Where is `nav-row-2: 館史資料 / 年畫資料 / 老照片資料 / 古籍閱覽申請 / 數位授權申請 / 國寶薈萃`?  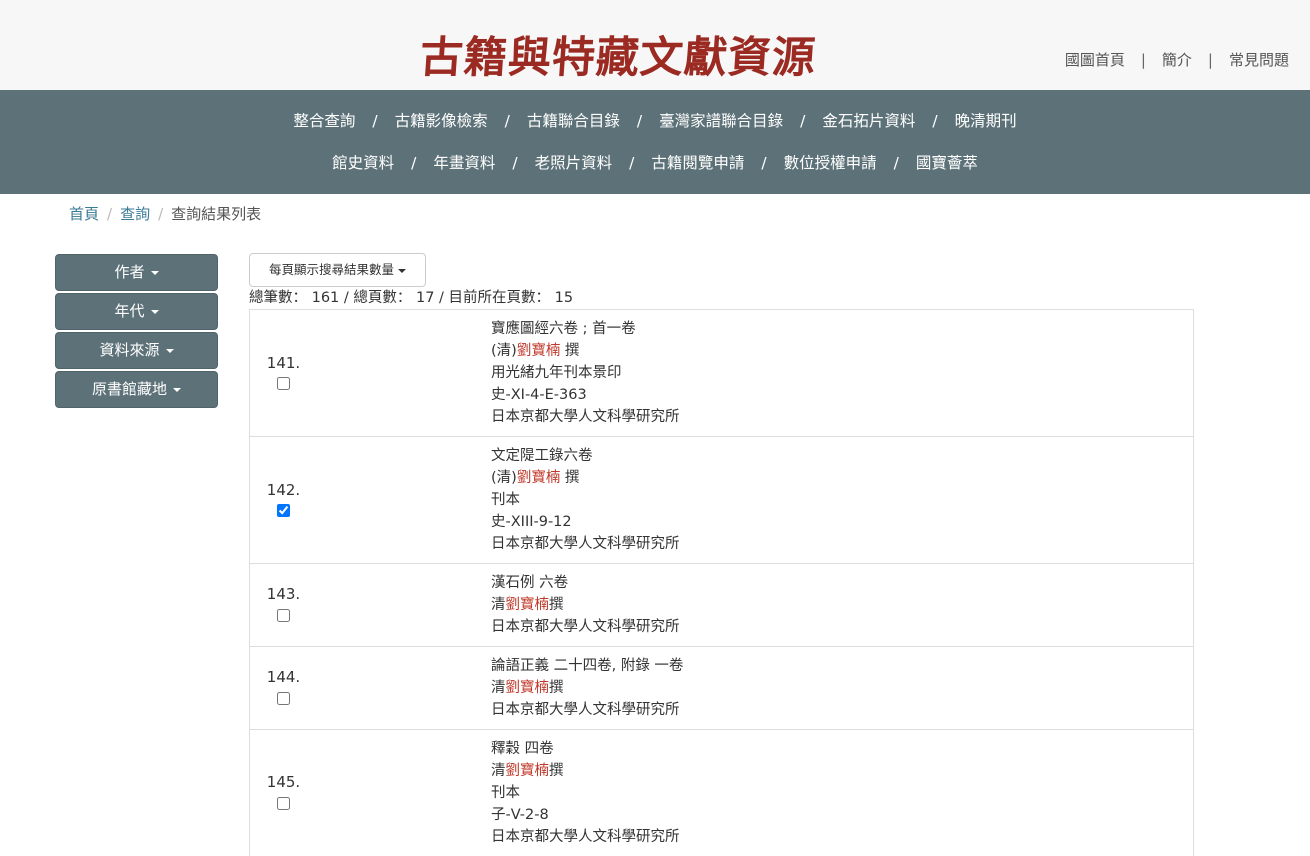 nav-row-2: 館史資料 / 年畫資料 / 老照片資料 / 古籍閱覽申請 / 數位授權申請 / 國寶薈萃 is located at coordinates (655, 163).